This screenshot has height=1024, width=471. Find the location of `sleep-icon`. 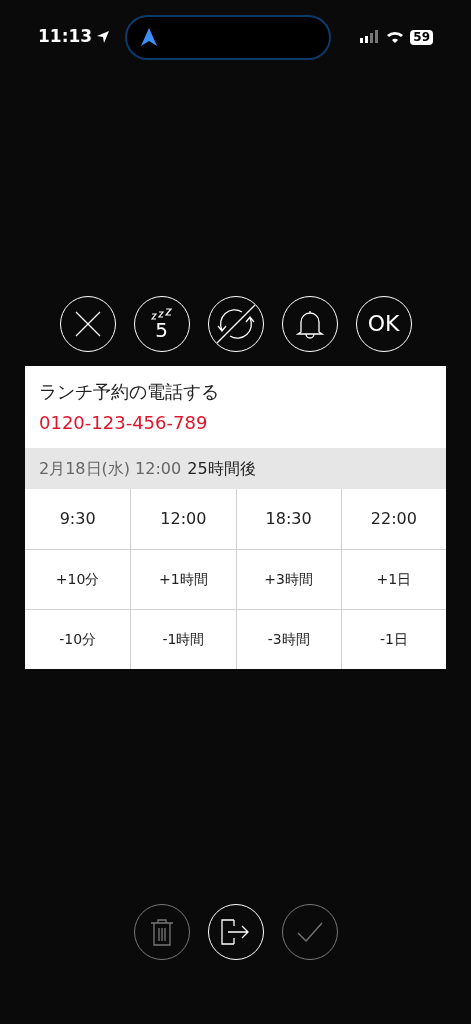

sleep-icon is located at coordinates (161, 314).